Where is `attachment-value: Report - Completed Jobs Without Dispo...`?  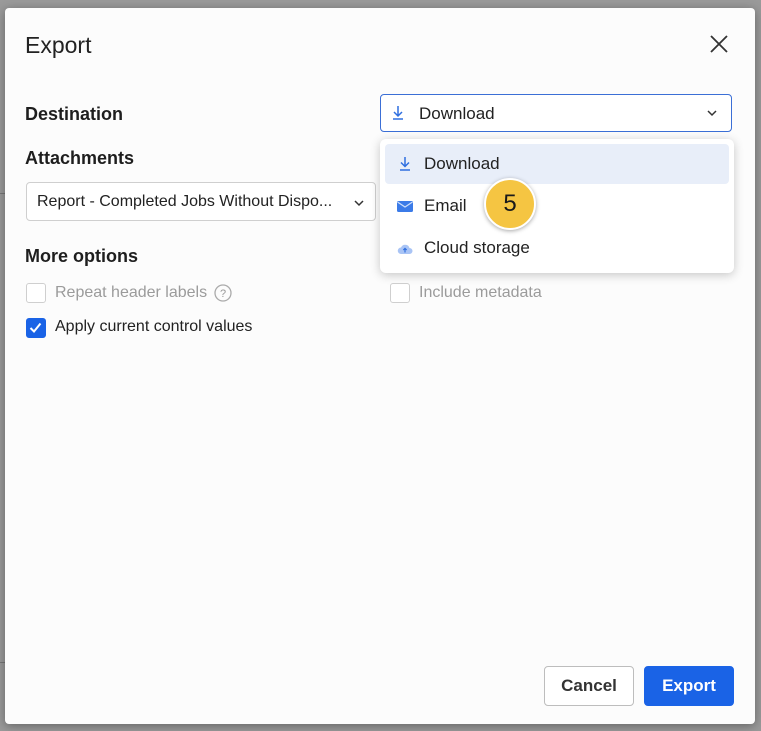 attachment-value: Report - Completed Jobs Without Dispo... is located at coordinates (185, 201).